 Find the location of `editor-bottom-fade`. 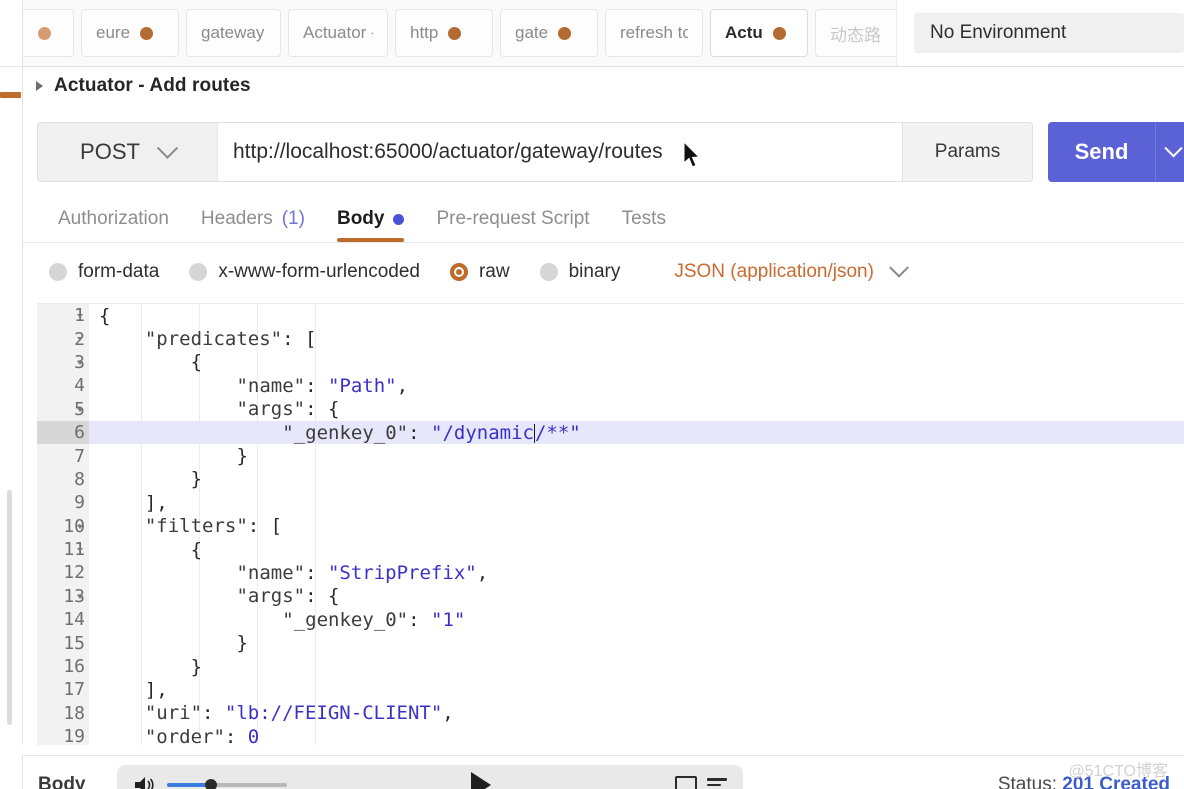

editor-bottom-fade is located at coordinates (603, 750).